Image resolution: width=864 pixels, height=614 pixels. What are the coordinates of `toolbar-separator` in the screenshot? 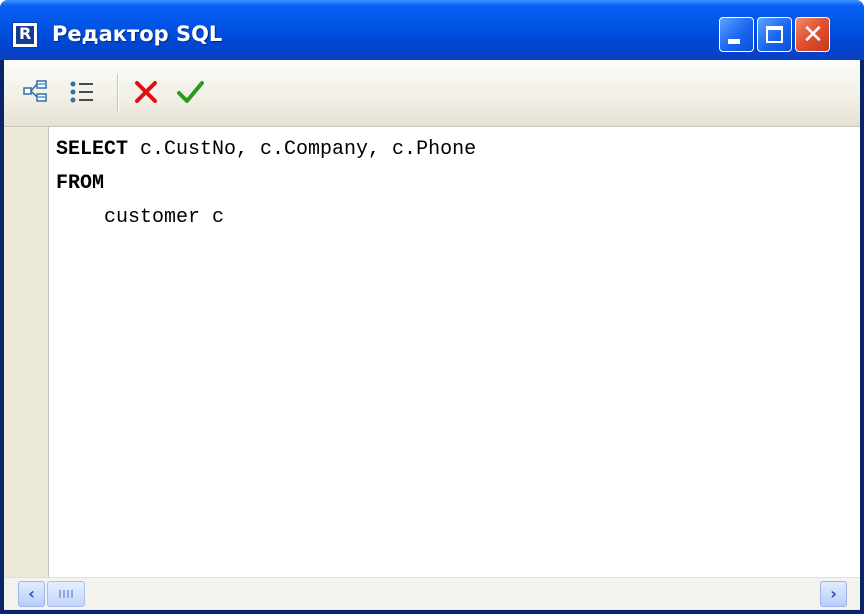 It's located at (118, 93).